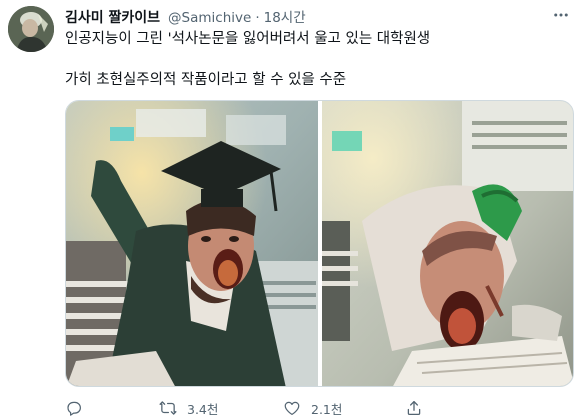 Image resolution: width=586 pixels, height=420 pixels. Describe the element at coordinates (112, 17) in the screenshot. I see `display-name: 김사미 짤카이브` at that location.